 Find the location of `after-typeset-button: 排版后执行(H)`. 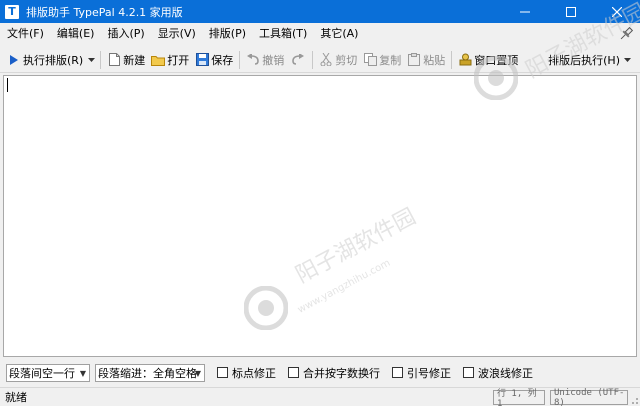

after-typeset-button: 排版后执行(H) is located at coordinates (589, 60).